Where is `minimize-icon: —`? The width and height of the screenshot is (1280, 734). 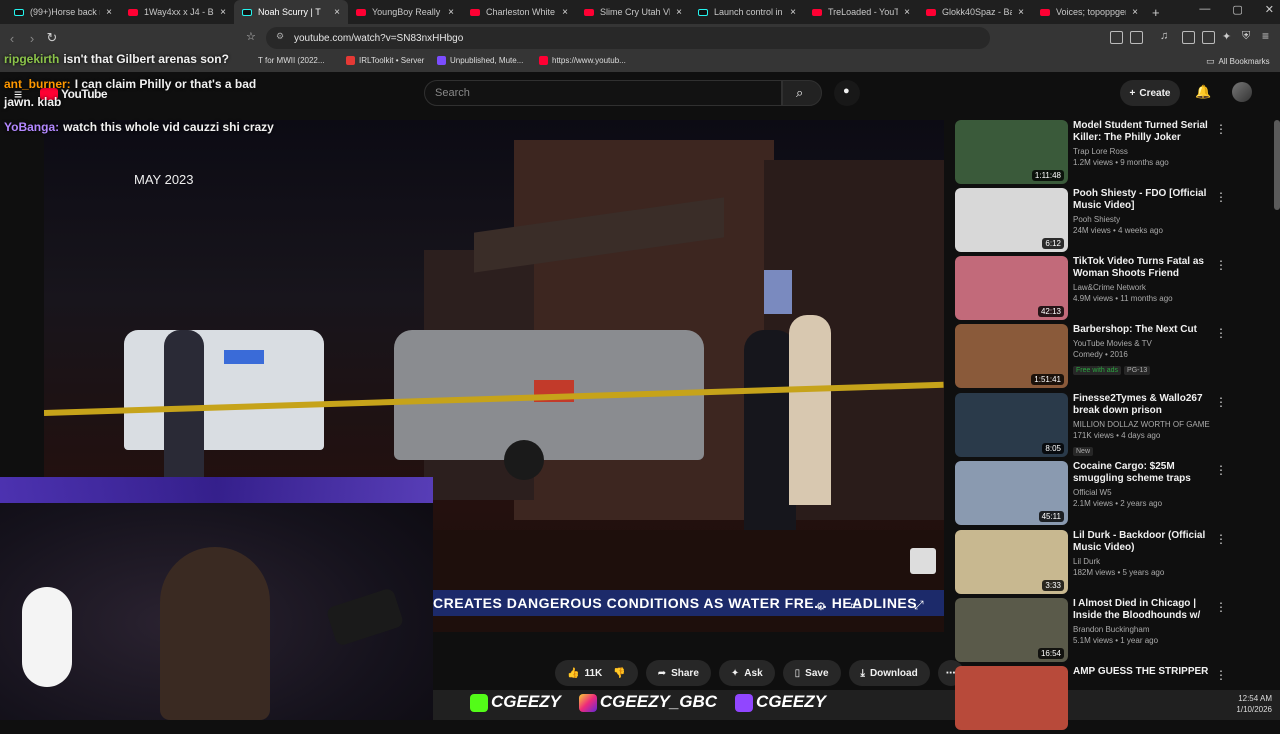 minimize-icon: — is located at coordinates (1204, 9).